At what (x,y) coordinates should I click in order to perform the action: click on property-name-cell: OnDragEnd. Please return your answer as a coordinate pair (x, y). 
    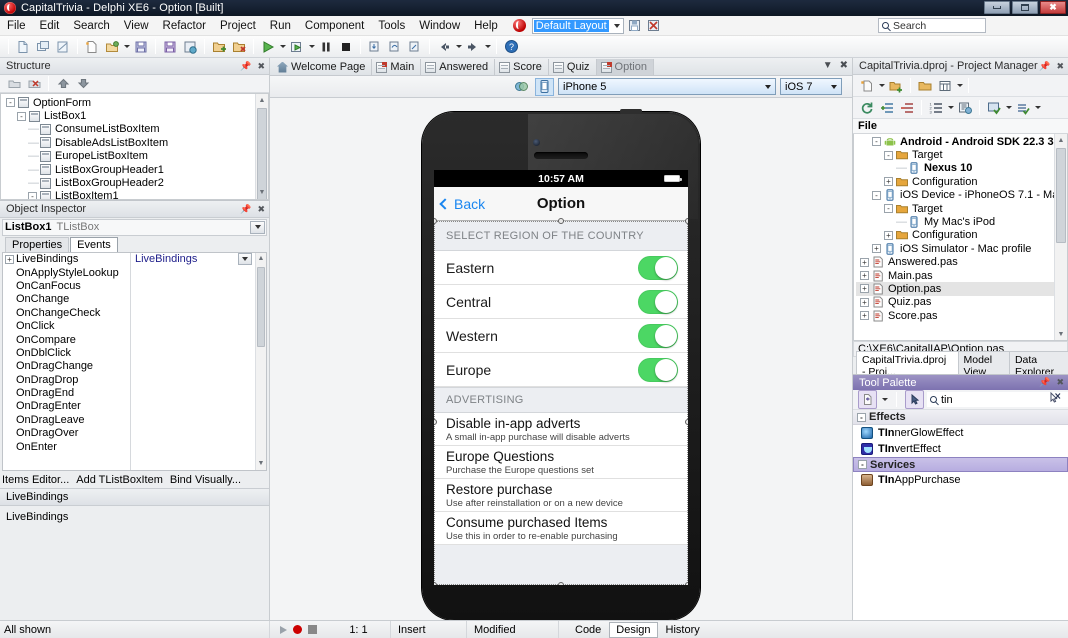
    Looking at the image, I should click on (66, 392).